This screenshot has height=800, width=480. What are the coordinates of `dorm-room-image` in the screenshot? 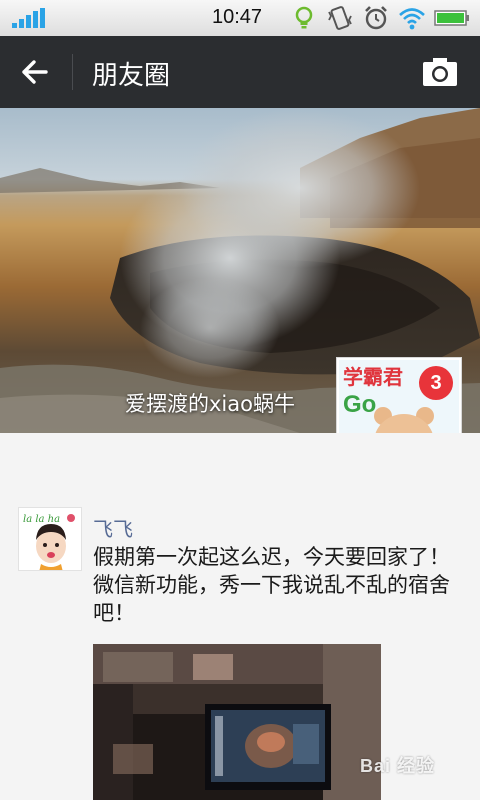 It's located at (237, 722).